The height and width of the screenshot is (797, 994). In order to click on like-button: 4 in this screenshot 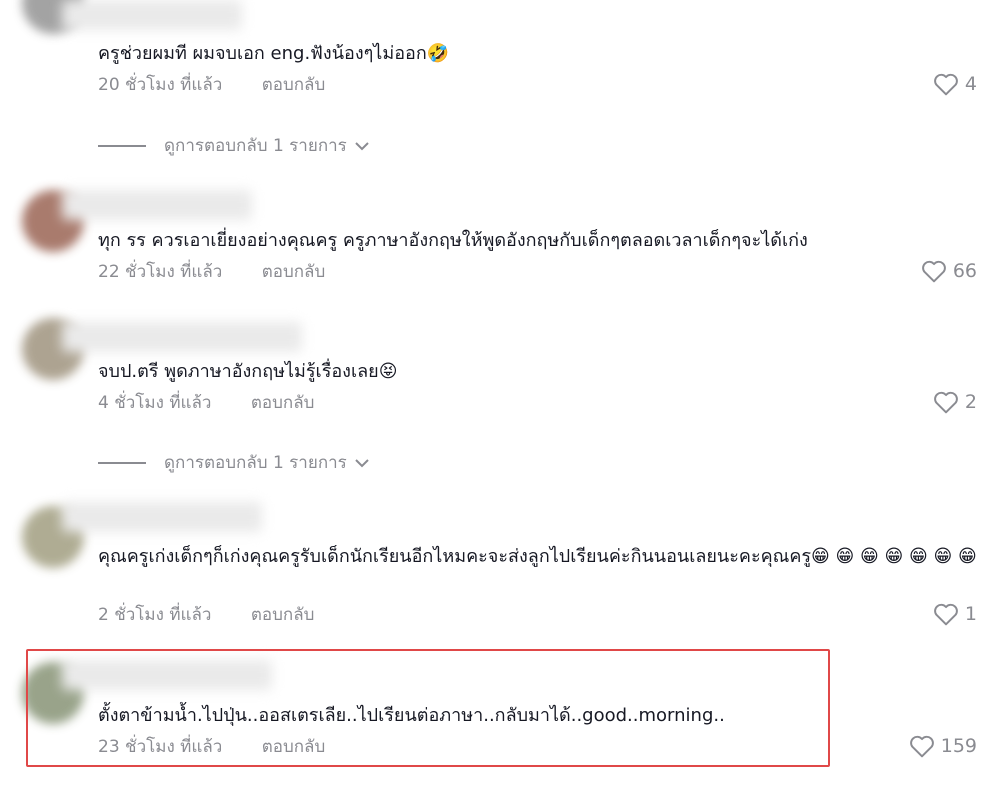, I will do `click(955, 84)`.